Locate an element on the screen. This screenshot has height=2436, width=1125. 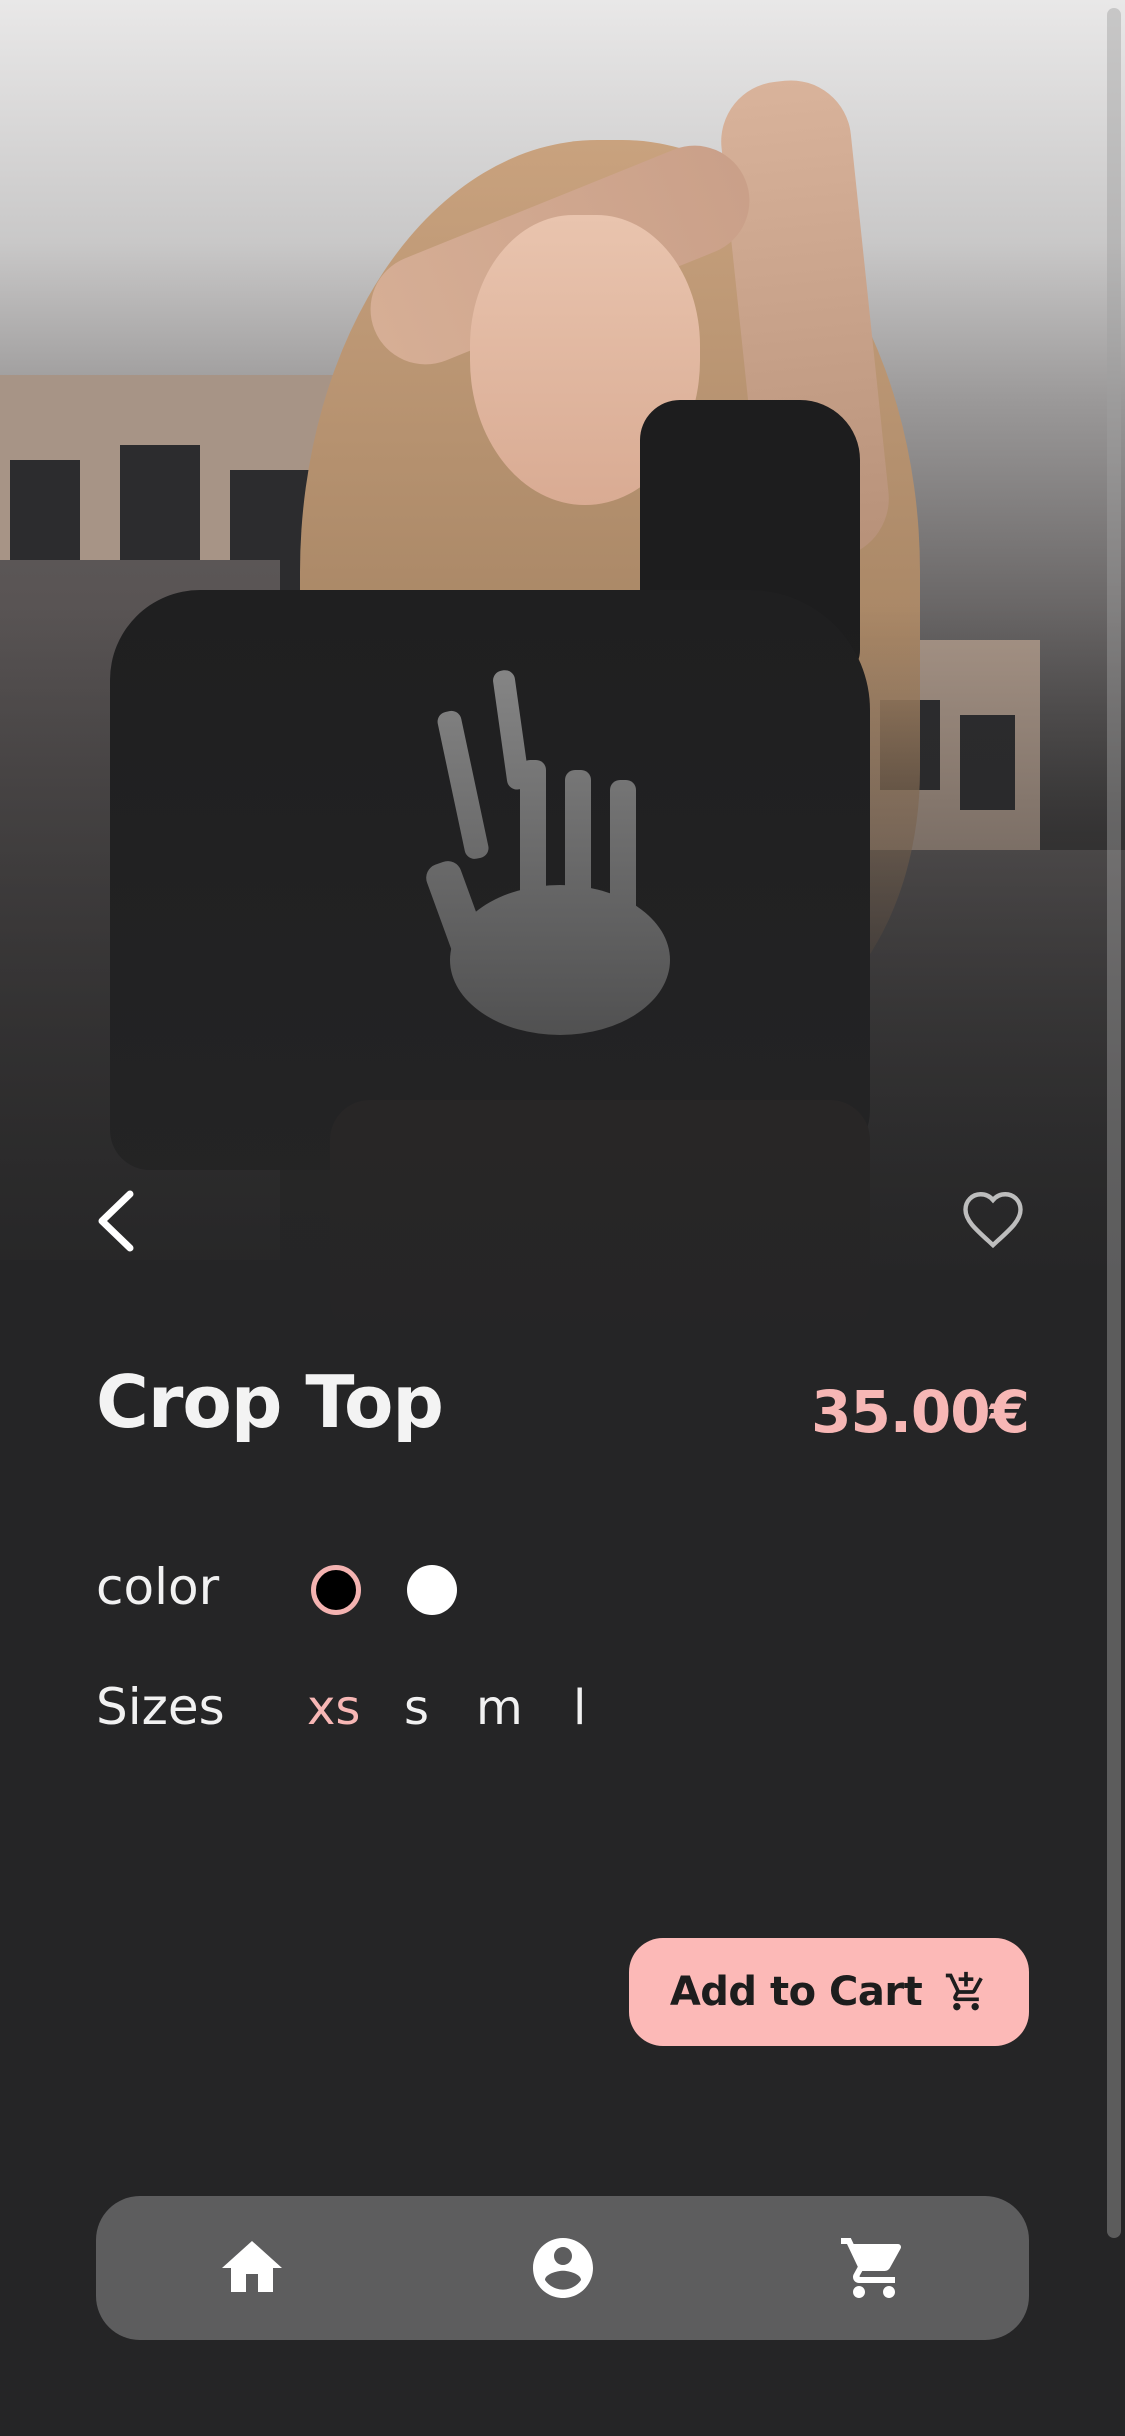
color-swatch-black is located at coordinates (336, 1590).